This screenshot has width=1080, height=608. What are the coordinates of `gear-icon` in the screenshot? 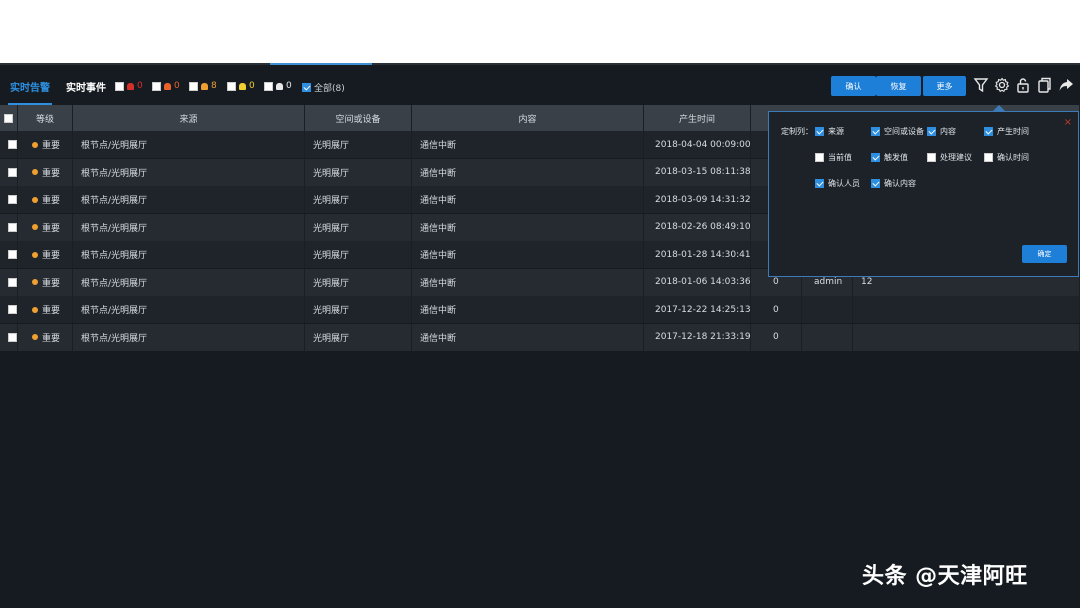 It's located at (1002, 86).